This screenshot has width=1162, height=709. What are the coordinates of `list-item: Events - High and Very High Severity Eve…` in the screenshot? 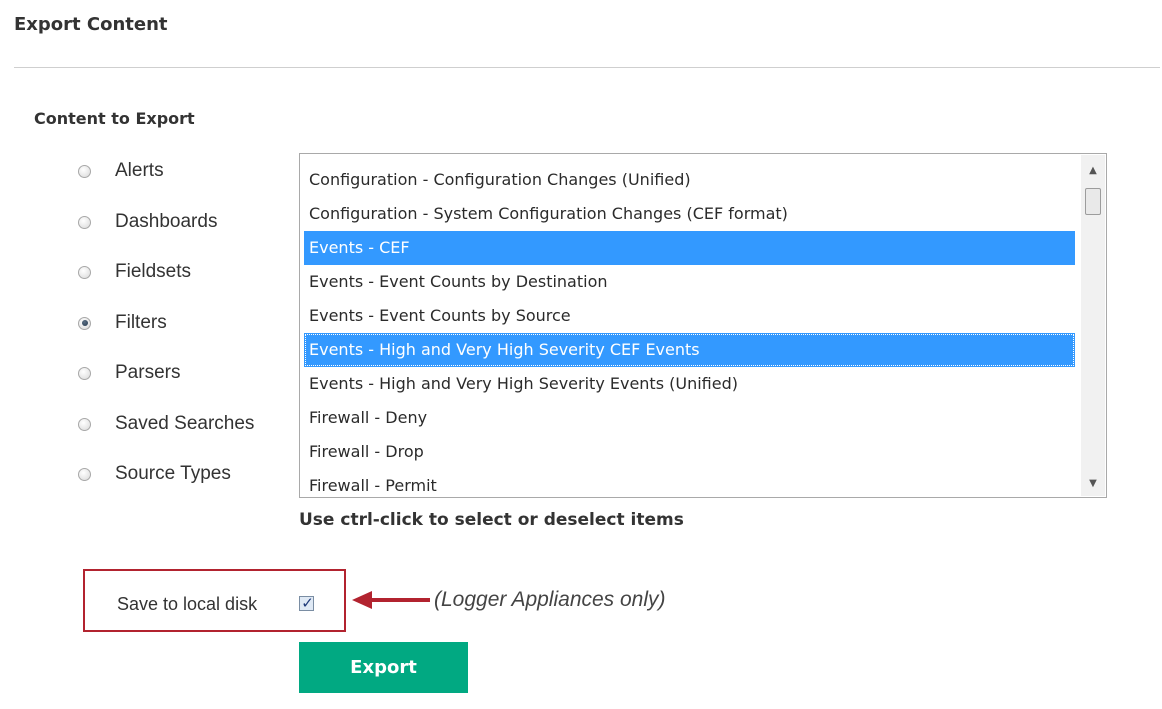 It's located at (689, 384).